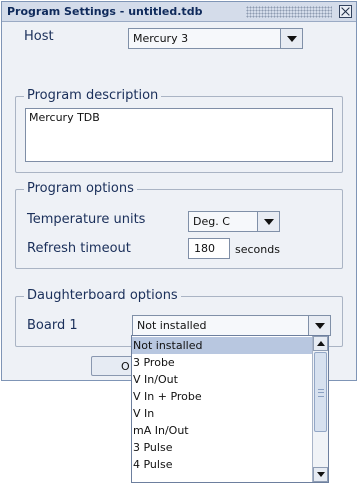 Image resolution: width=359 pixels, height=483 pixels. What do you see at coordinates (211, 221) in the screenshot?
I see `temperature-units-value: Deg. C` at bounding box center [211, 221].